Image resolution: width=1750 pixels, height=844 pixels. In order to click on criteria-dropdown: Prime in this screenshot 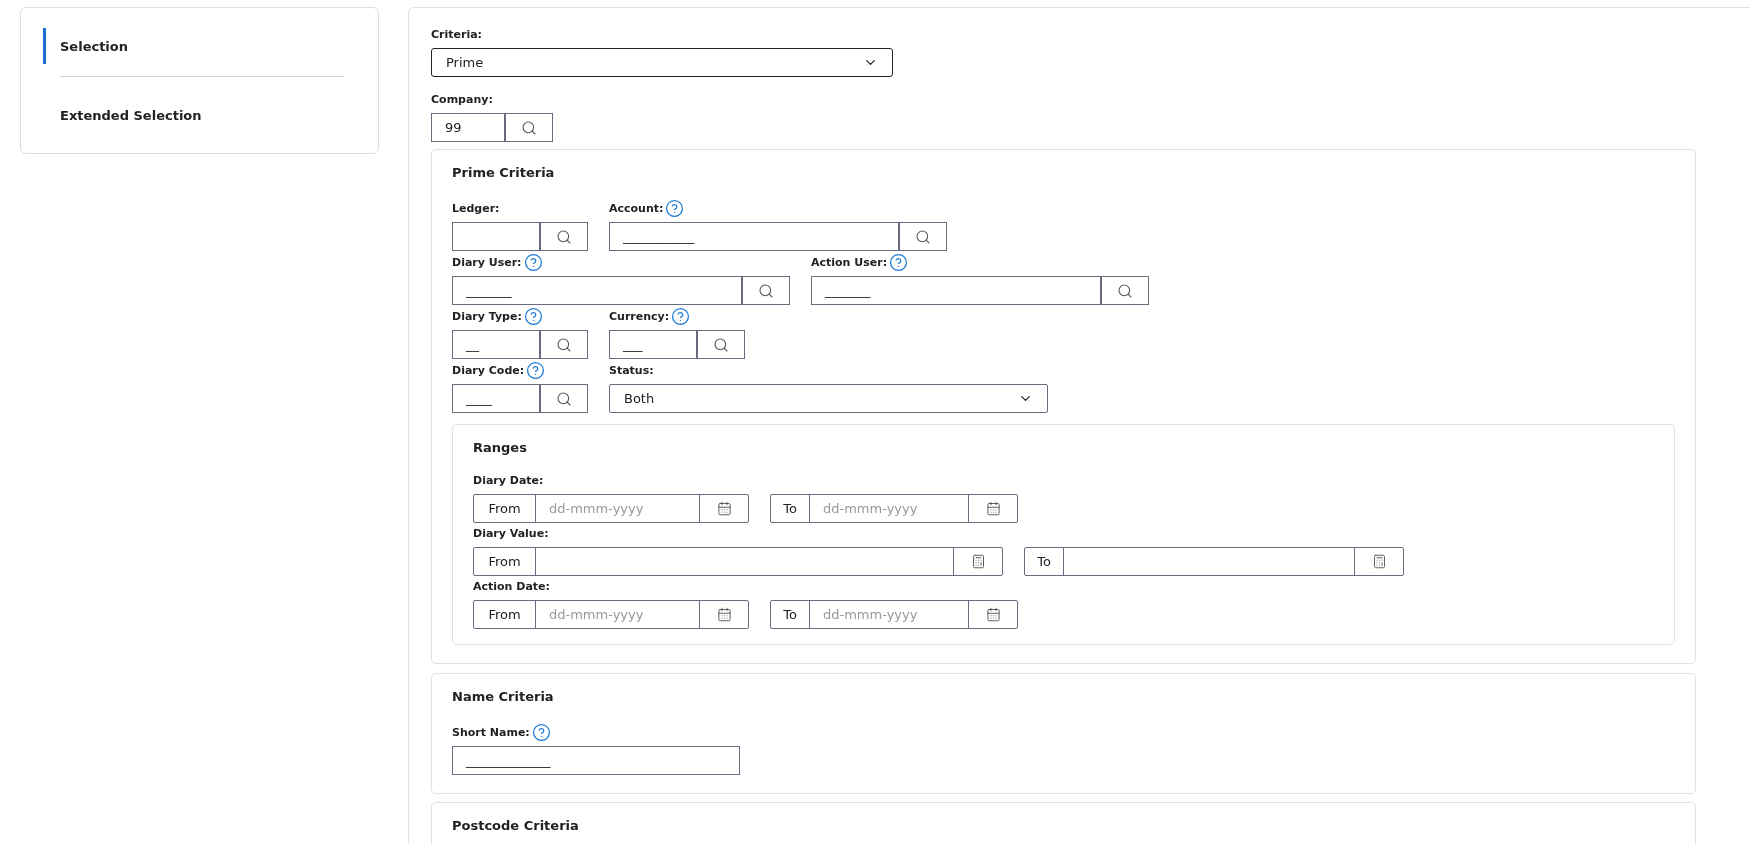, I will do `click(662, 62)`.